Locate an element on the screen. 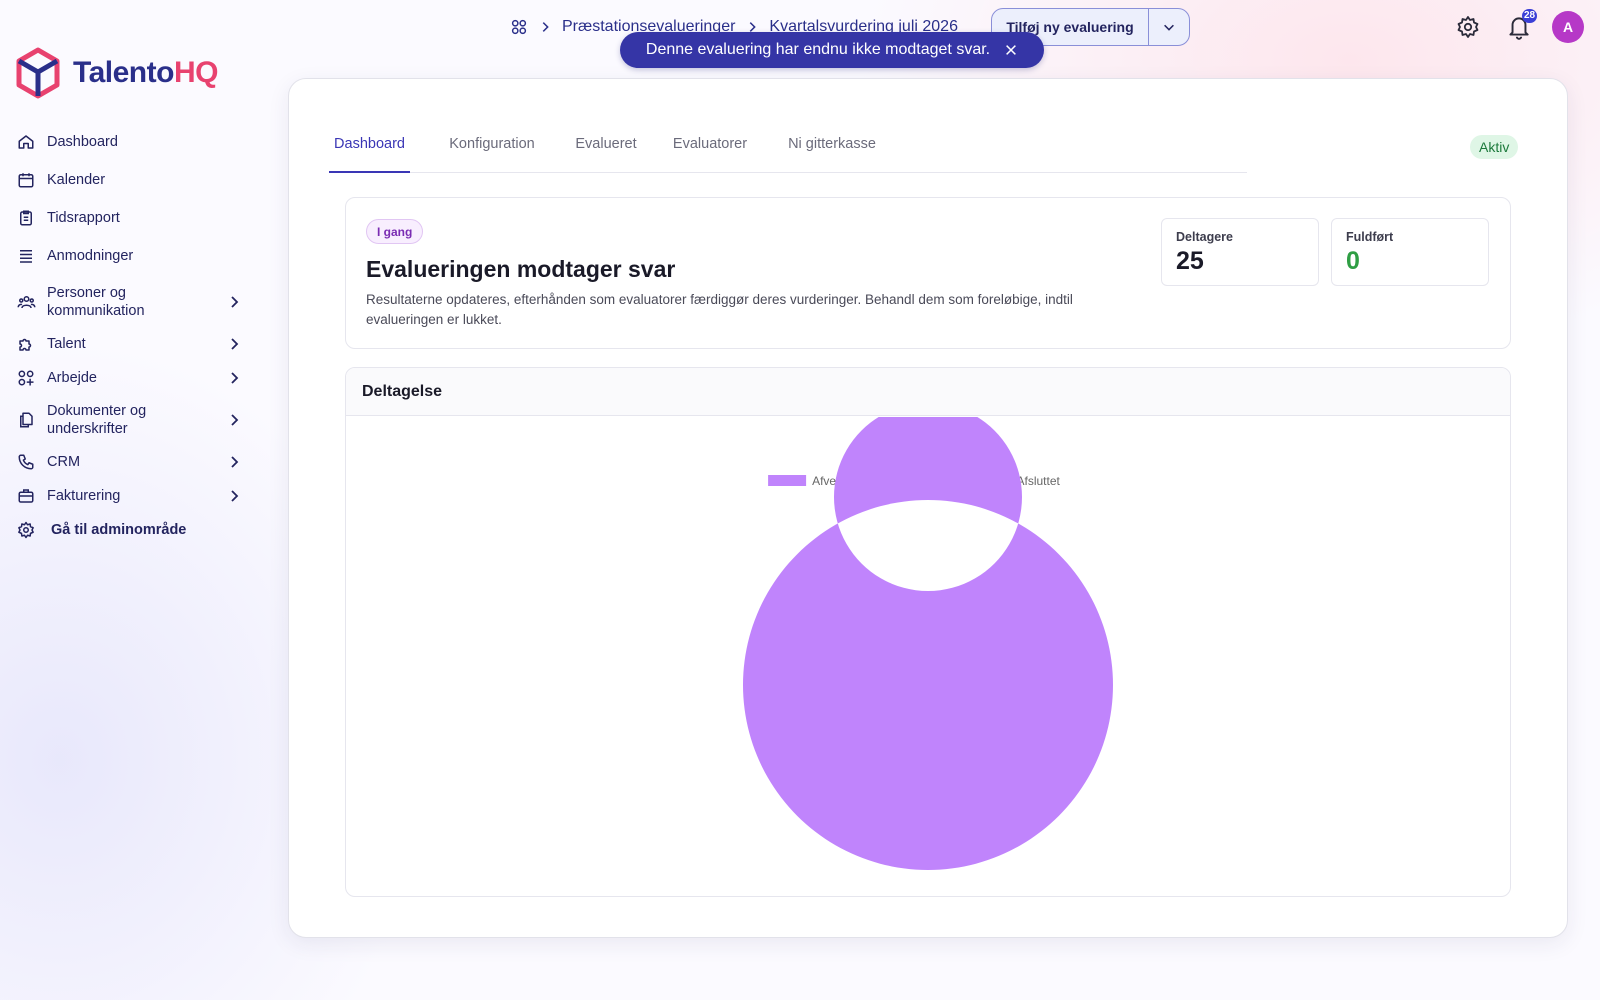 The image size is (1600, 1000). sidebar-item-arbejde: Arbejde is located at coordinates (132, 378).